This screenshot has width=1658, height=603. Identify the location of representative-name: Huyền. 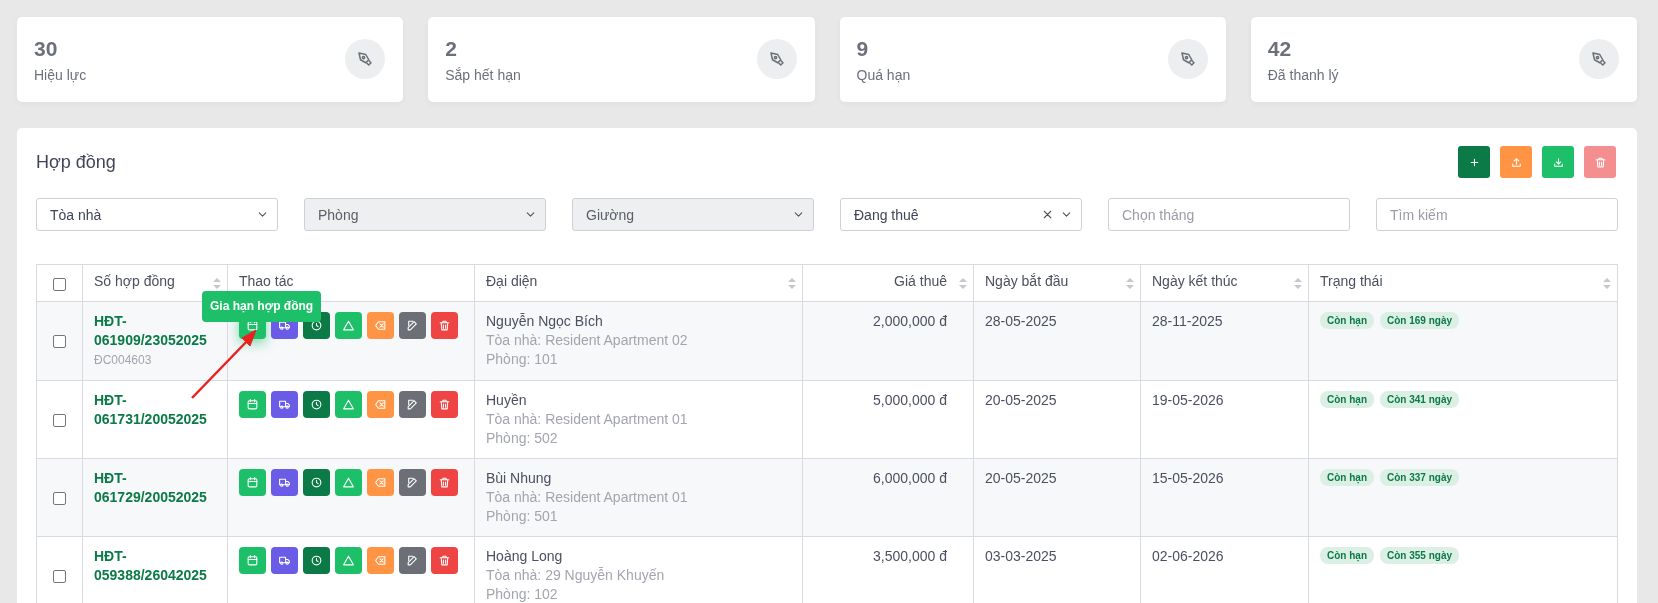
(507, 400).